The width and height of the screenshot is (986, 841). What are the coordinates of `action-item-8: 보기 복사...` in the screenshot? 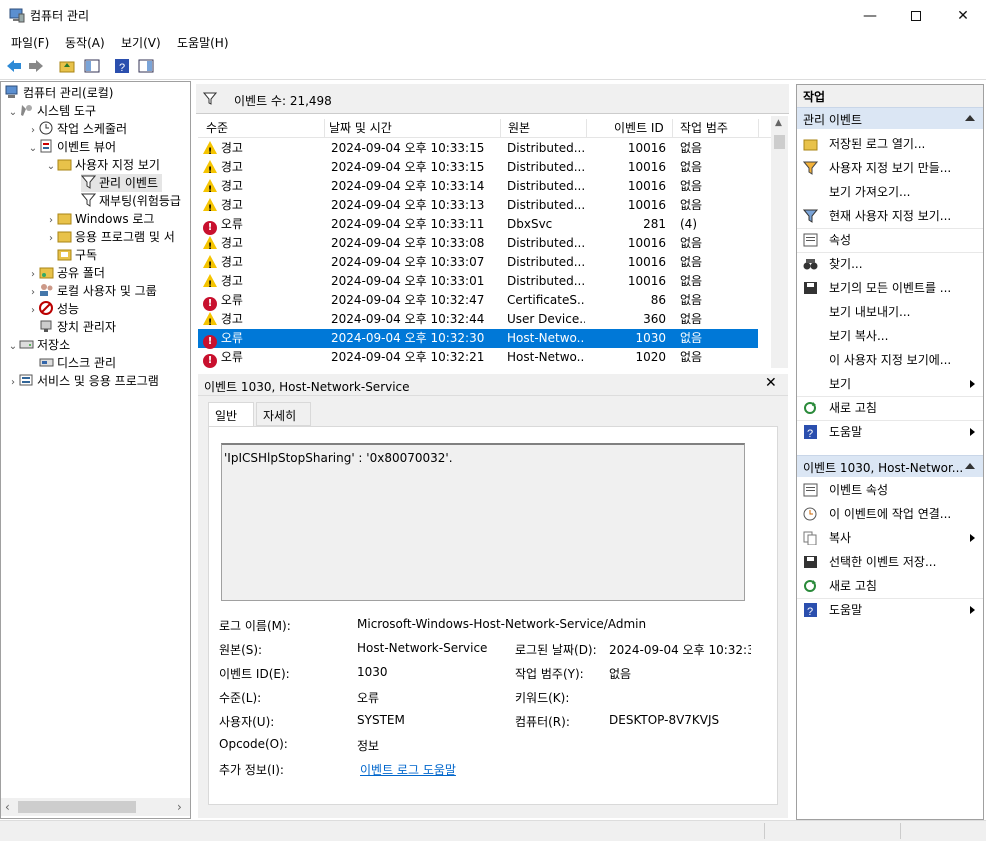 It's located at (890, 336).